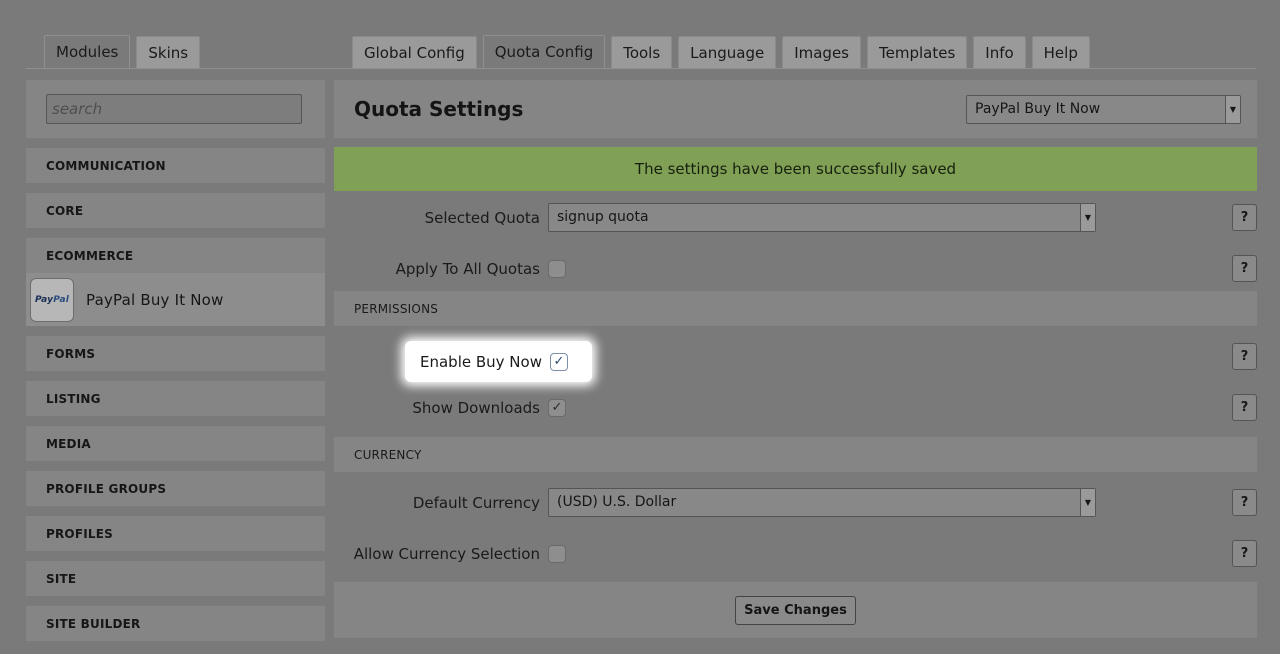 Image resolution: width=1280 pixels, height=654 pixels. I want to click on search-container, so click(175, 109).